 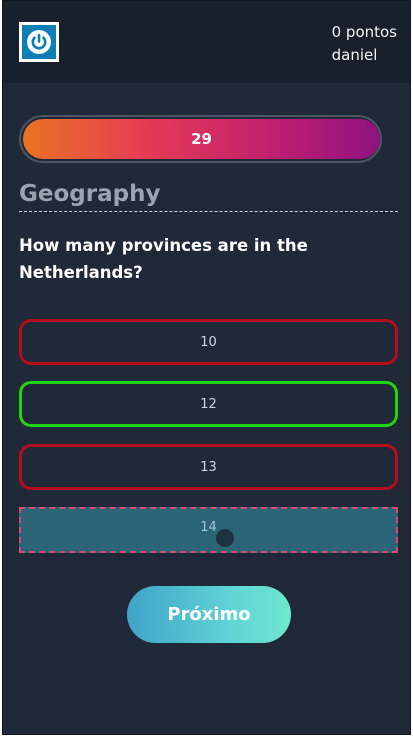 I want to click on answer-label: 13, so click(x=208, y=467).